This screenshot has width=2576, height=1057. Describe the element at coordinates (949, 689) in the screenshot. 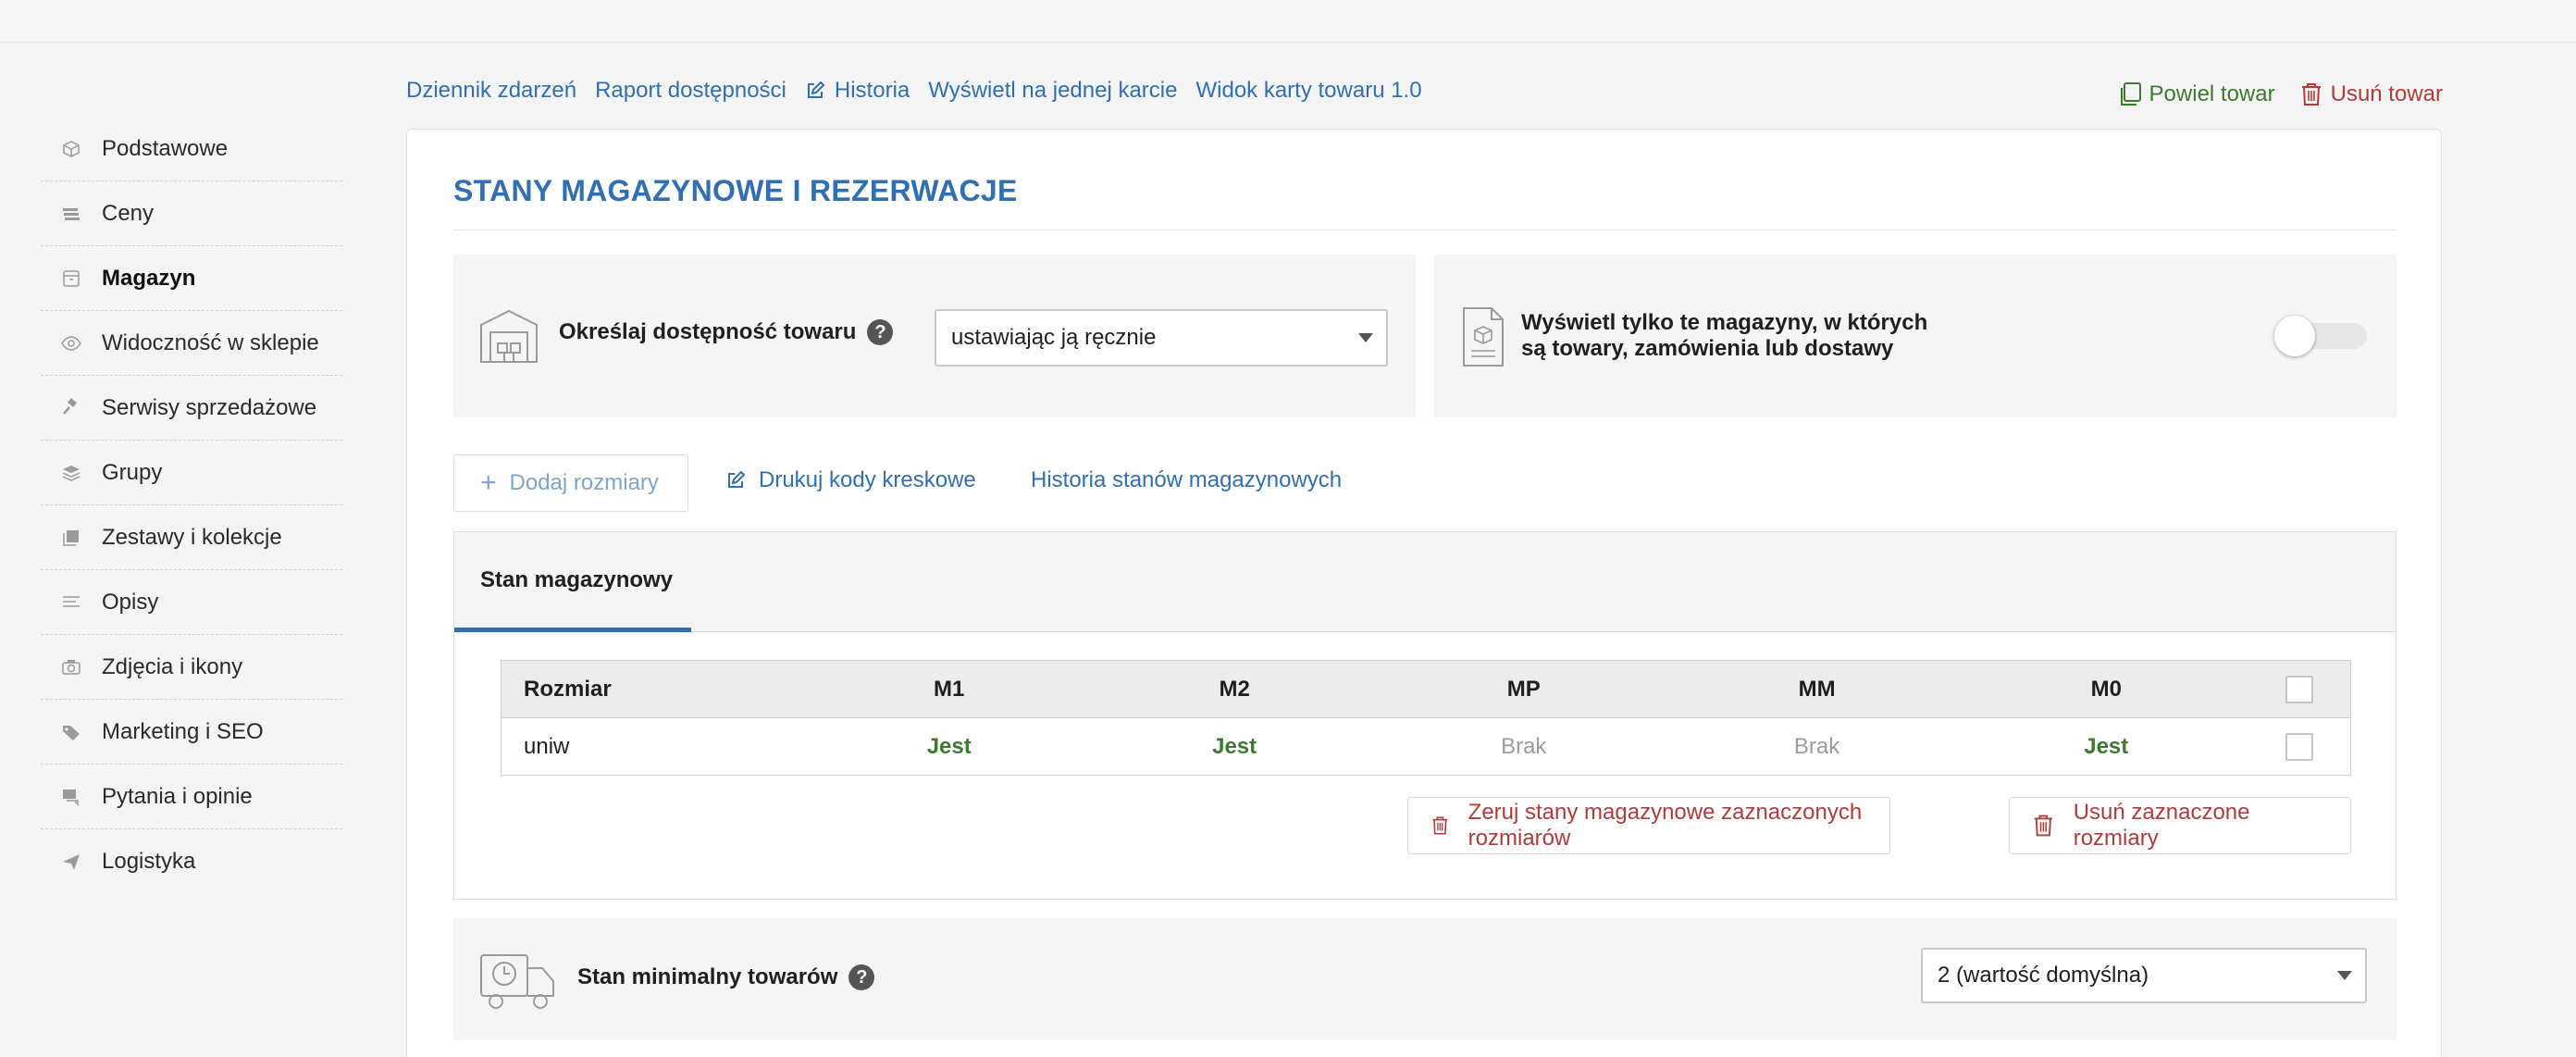

I see `column-header: M1` at that location.